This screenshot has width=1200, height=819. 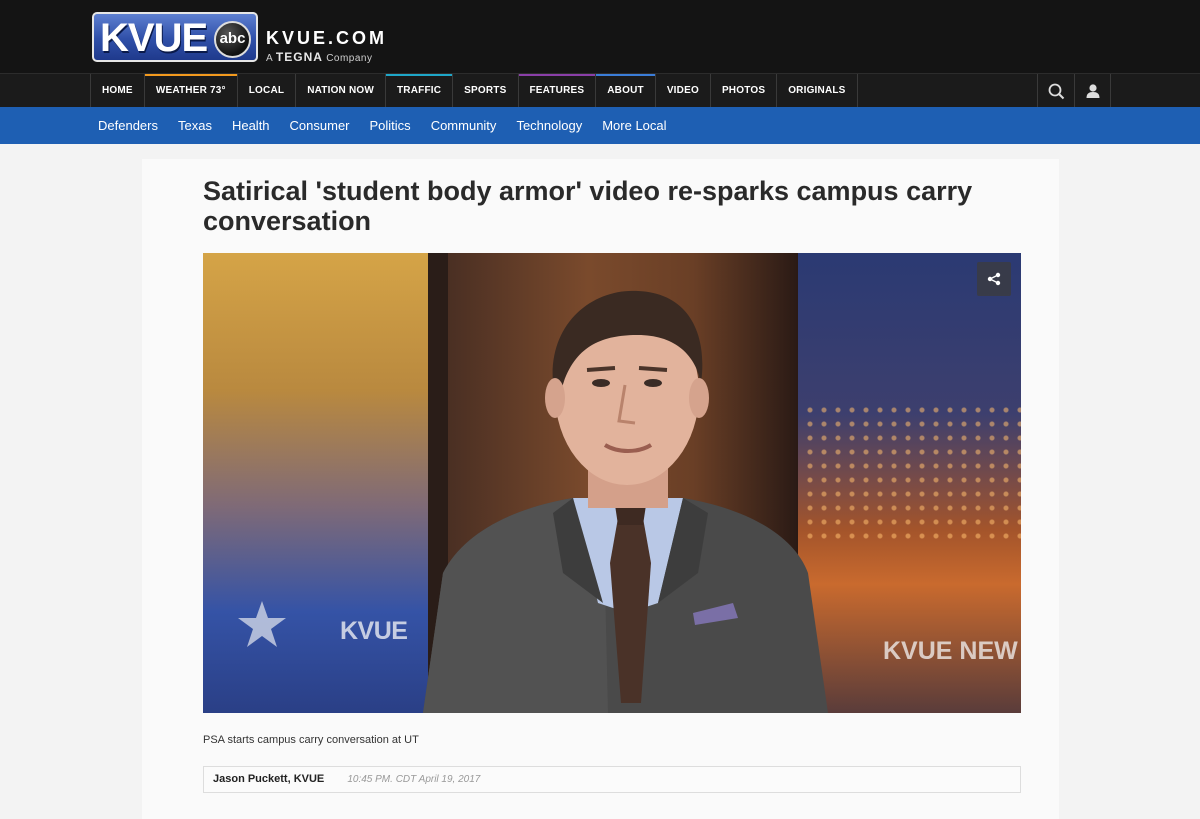 I want to click on kvue-watermark-right: KVUE NEW, so click(x=950, y=651).